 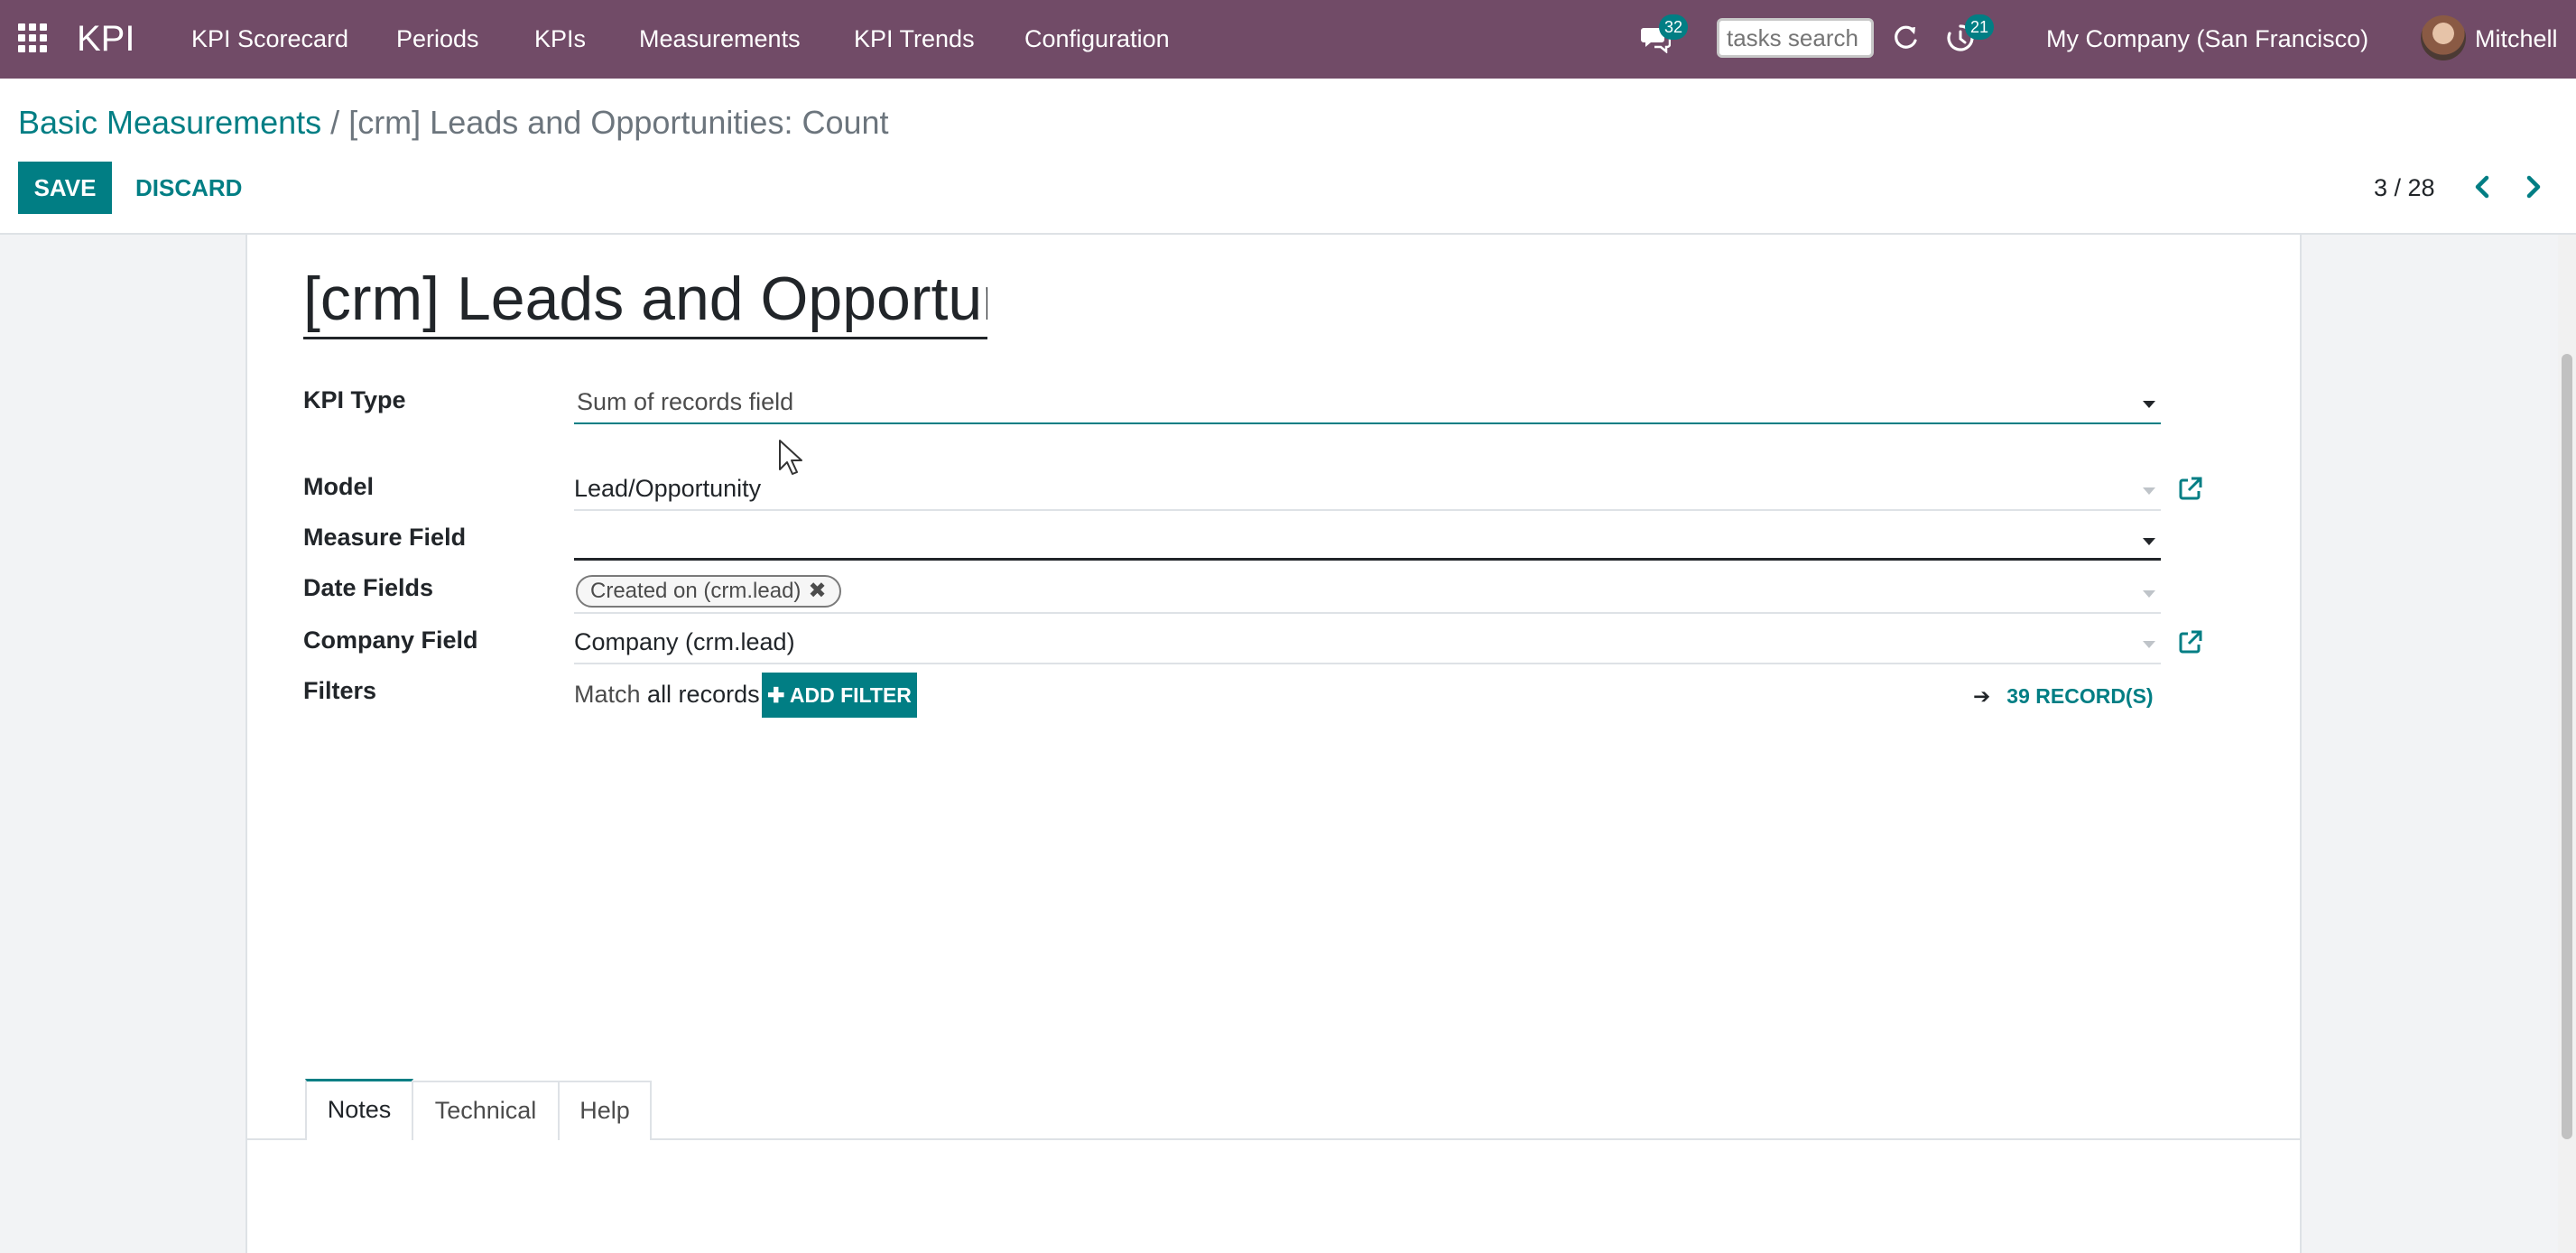 I want to click on remove-tag-icon: ✖, so click(x=817, y=591).